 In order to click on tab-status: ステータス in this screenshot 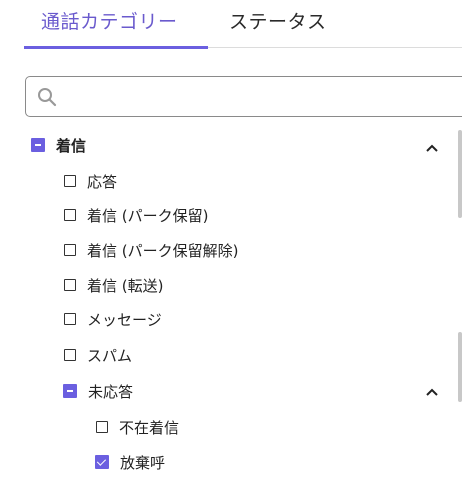, I will do `click(278, 20)`.